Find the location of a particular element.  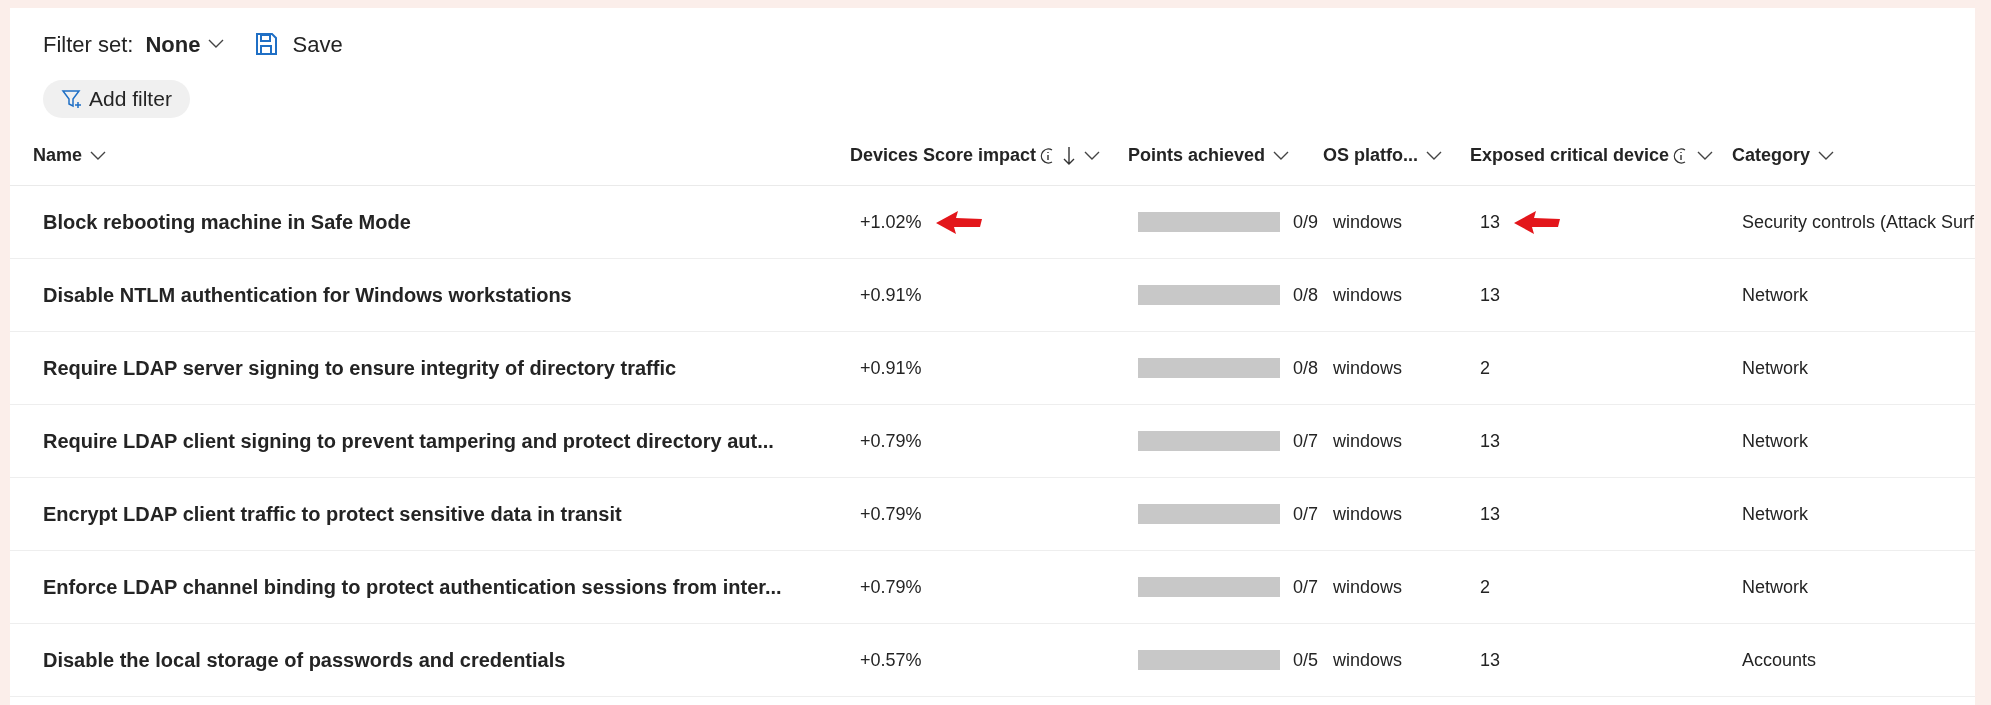

points-achieved: 0/9 is located at coordinates (1306, 222).